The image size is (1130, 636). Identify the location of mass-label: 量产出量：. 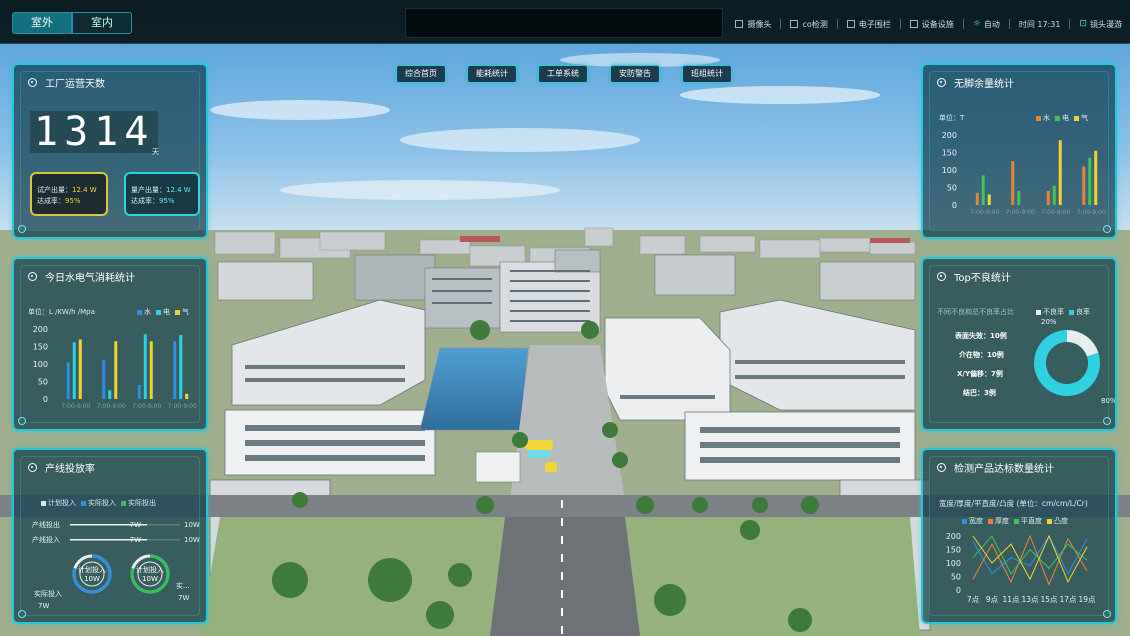
(148, 190).